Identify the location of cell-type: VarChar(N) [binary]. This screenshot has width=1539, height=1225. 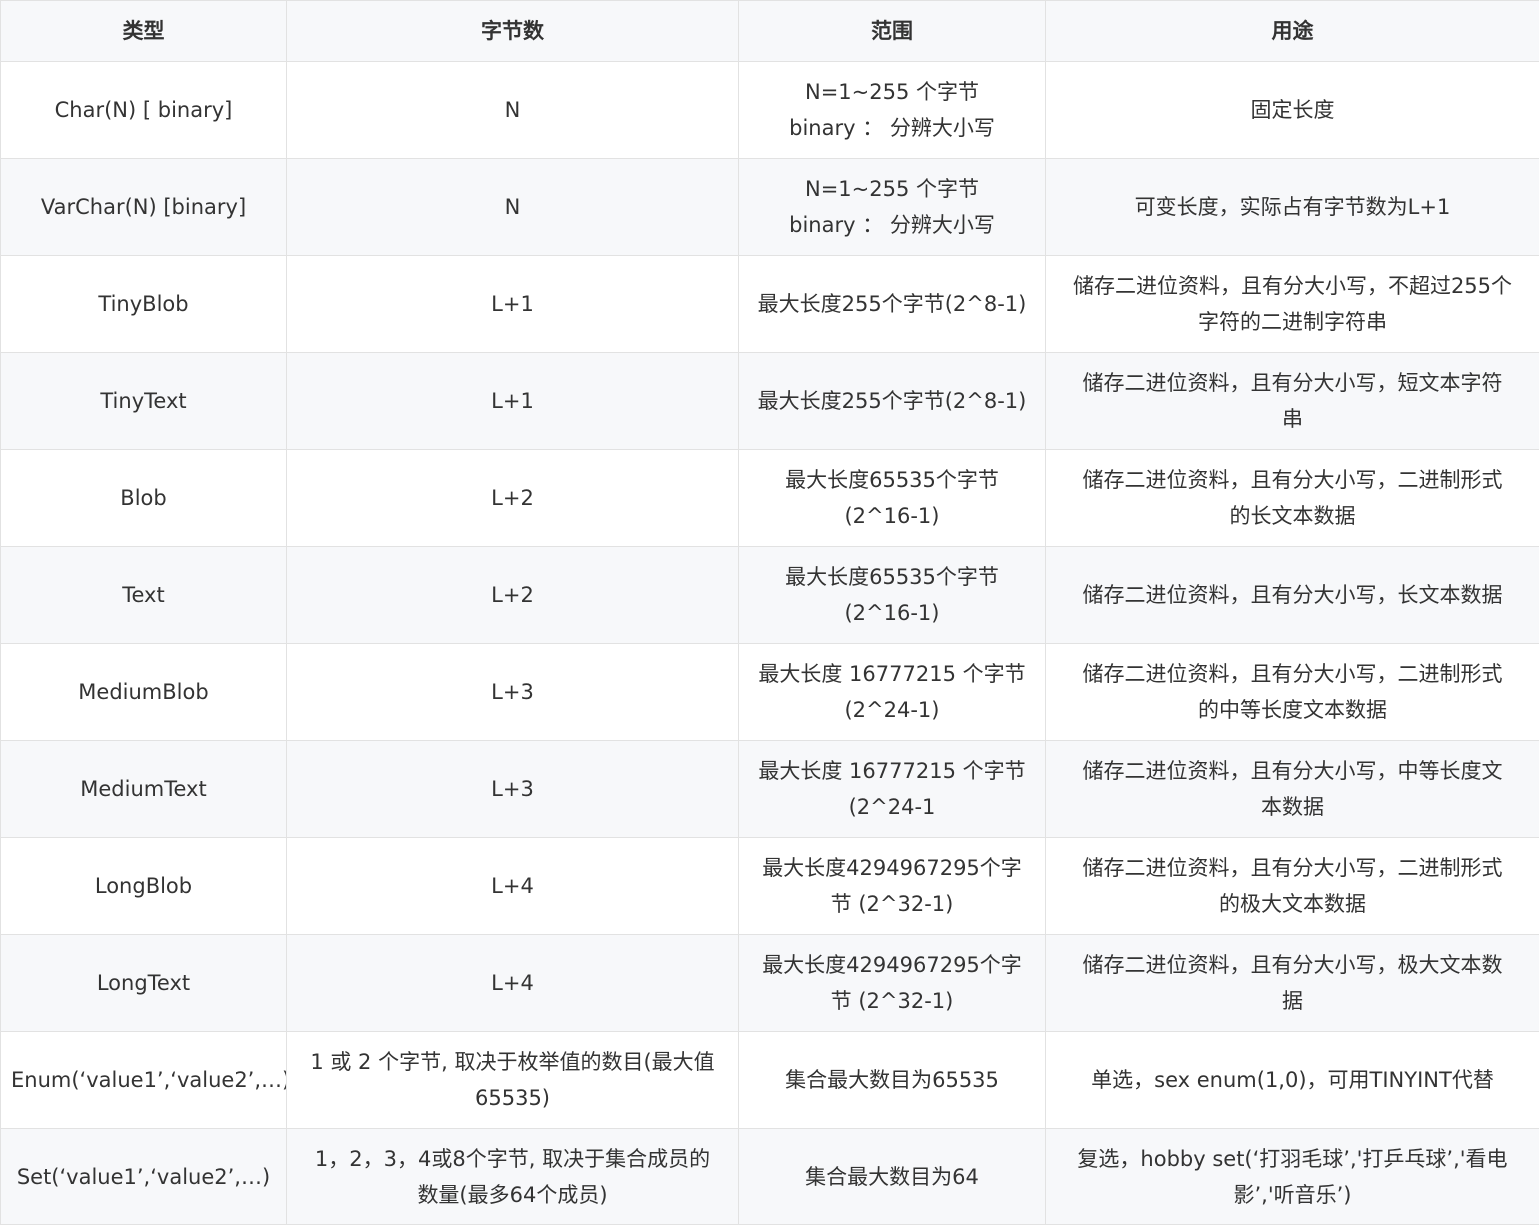
(144, 207).